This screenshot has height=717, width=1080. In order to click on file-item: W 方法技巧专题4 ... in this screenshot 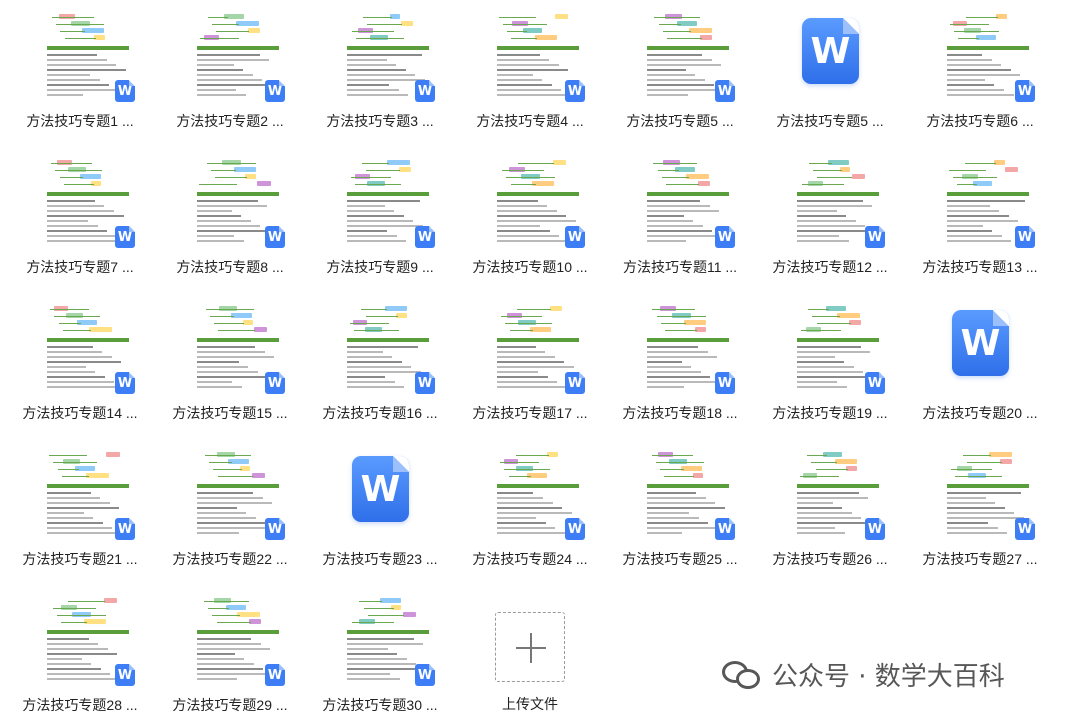, I will do `click(530, 73)`.